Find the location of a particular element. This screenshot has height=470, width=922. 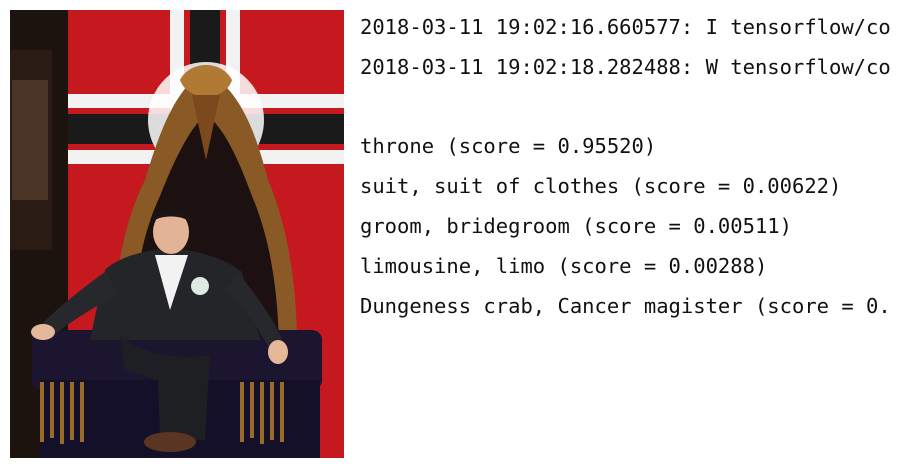

prediction-line: throne (score = 0.95520) is located at coordinates (508, 146).